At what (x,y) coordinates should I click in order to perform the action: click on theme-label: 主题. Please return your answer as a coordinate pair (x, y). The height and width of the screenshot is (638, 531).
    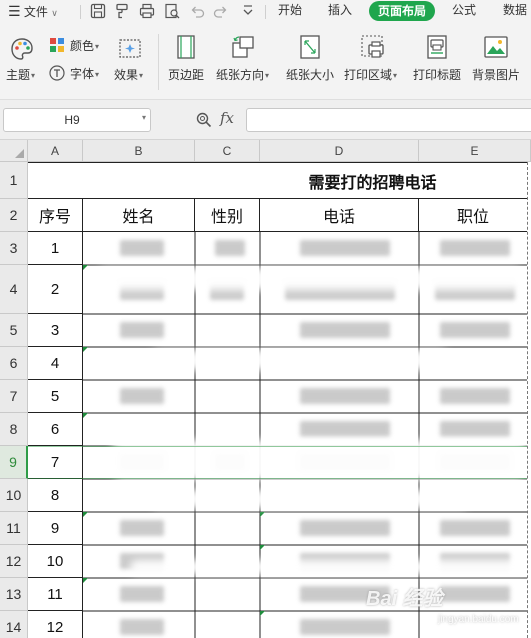
    Looking at the image, I should click on (18, 75).